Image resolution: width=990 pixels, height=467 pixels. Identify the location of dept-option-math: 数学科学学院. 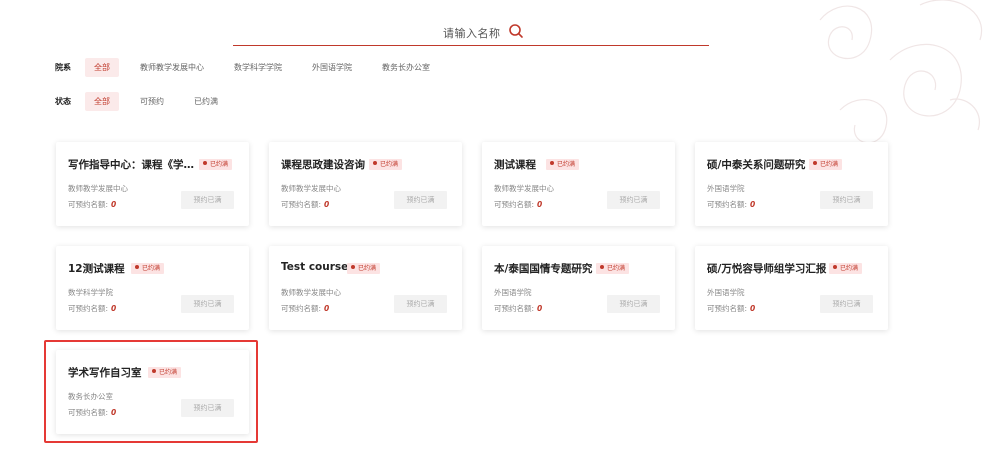
(258, 67).